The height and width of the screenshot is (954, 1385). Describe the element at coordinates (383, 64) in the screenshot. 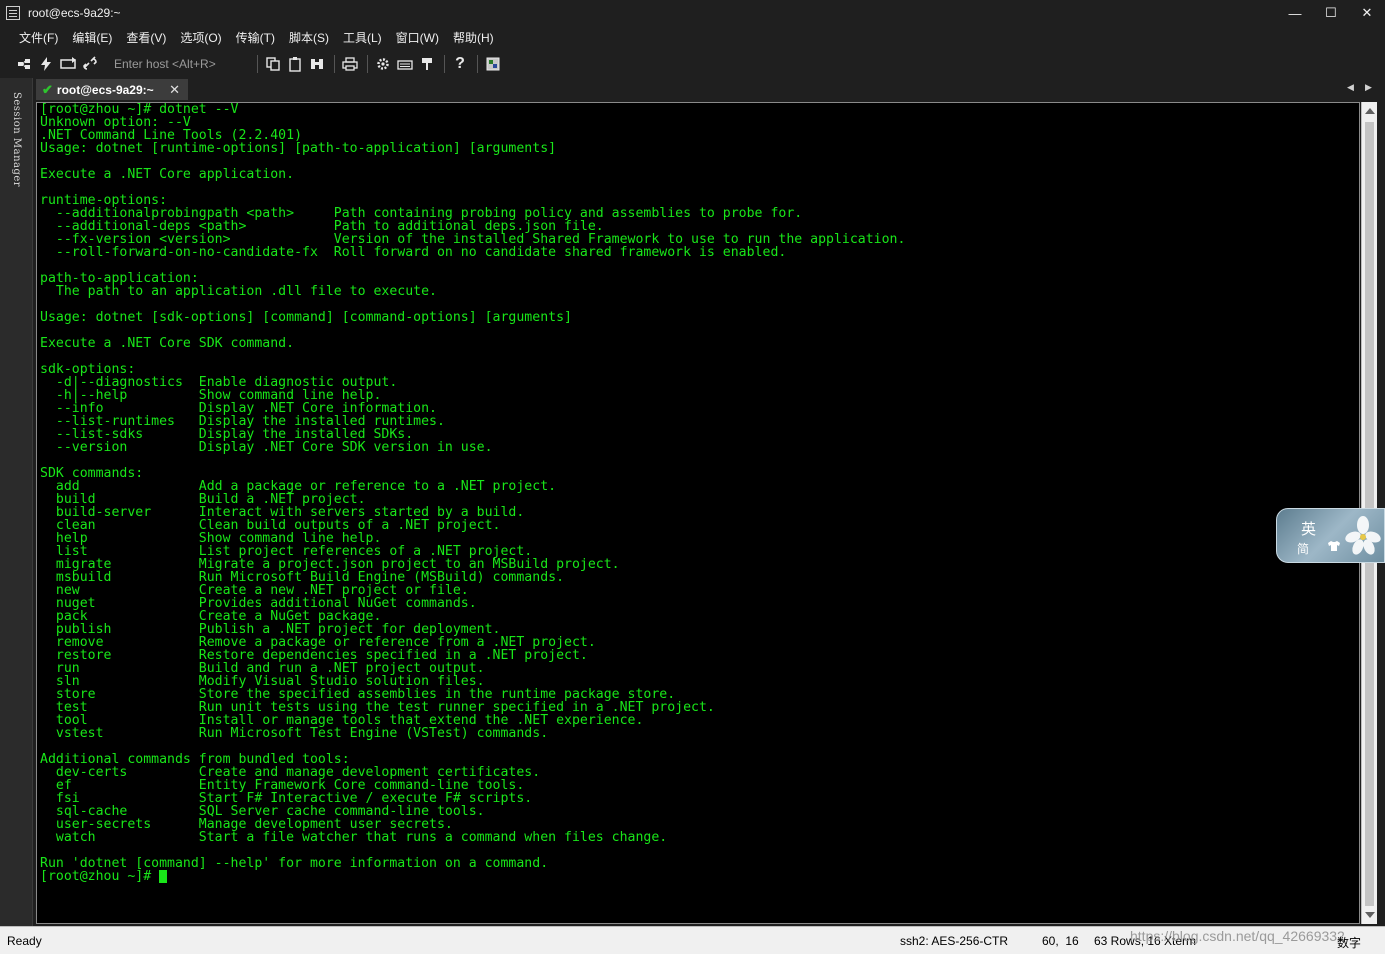

I see `settings-icon` at that location.